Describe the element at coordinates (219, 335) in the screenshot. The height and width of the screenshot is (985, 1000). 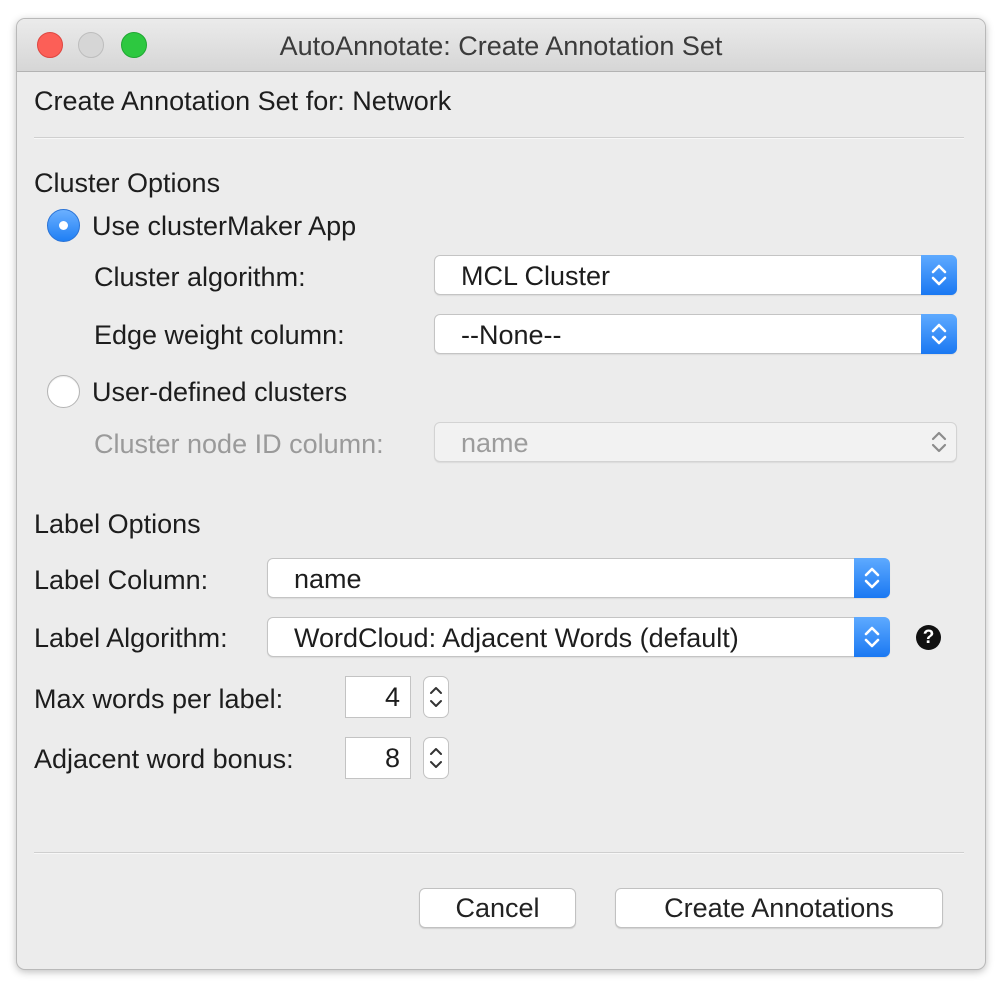
I see `edge-weight-column-label: Edge weight column:` at that location.